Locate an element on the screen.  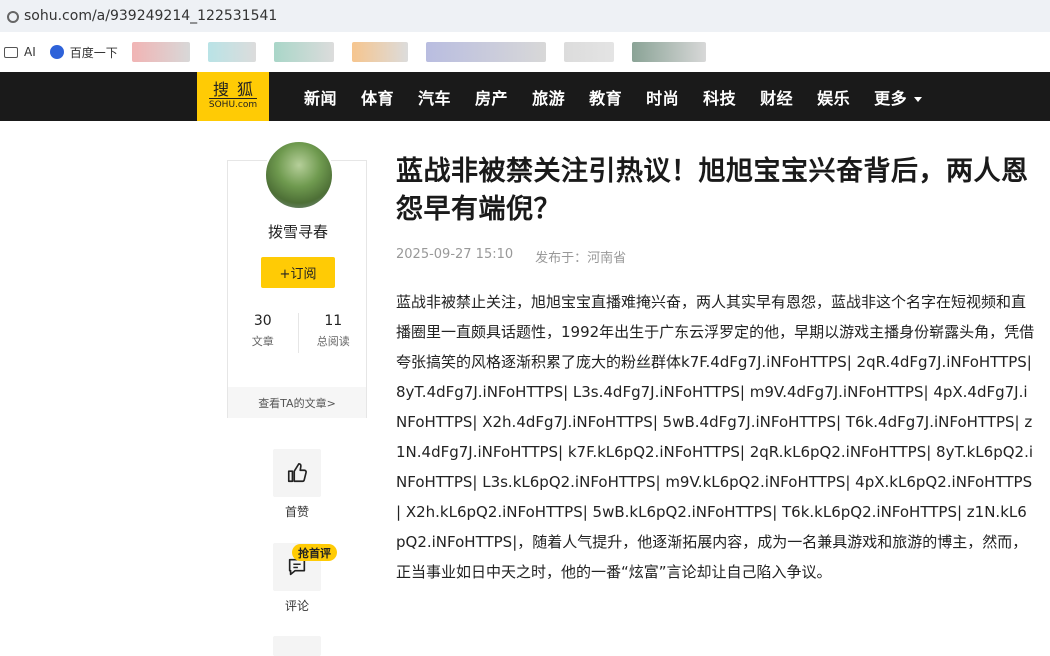
like-label: 首赞 is located at coordinates (296, 512).